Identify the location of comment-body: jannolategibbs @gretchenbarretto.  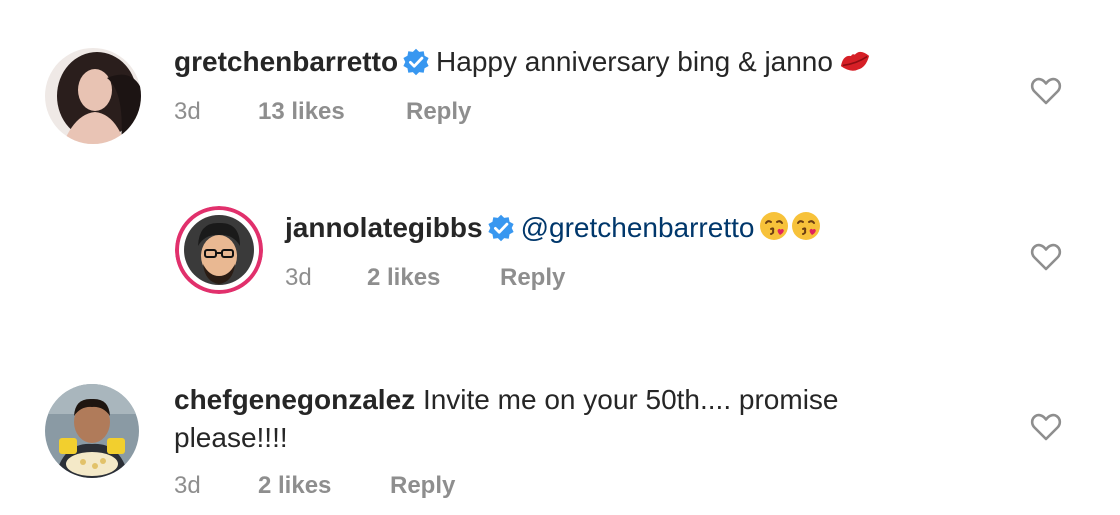
(553, 228).